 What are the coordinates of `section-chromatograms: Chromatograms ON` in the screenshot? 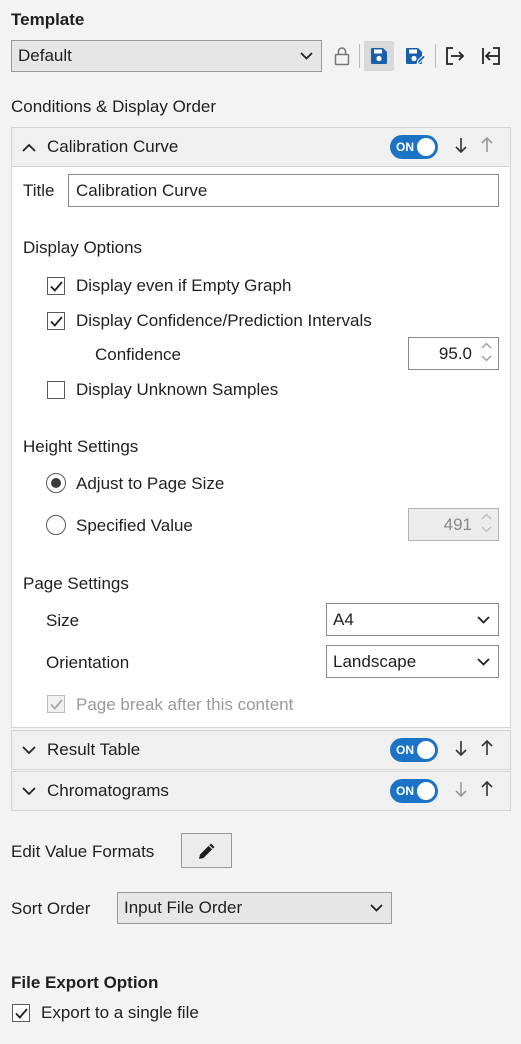 It's located at (261, 791).